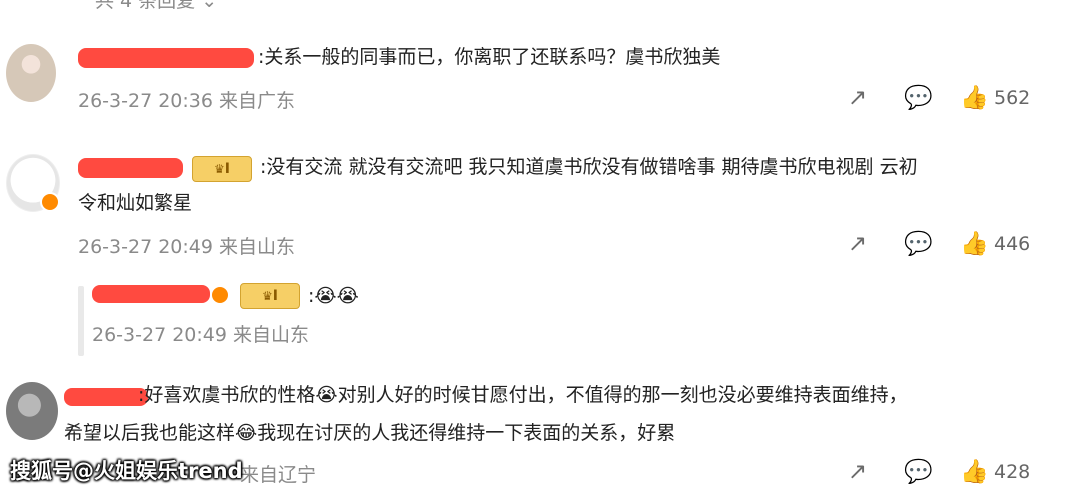  I want to click on reply-text: :😭😭, so click(333, 296).